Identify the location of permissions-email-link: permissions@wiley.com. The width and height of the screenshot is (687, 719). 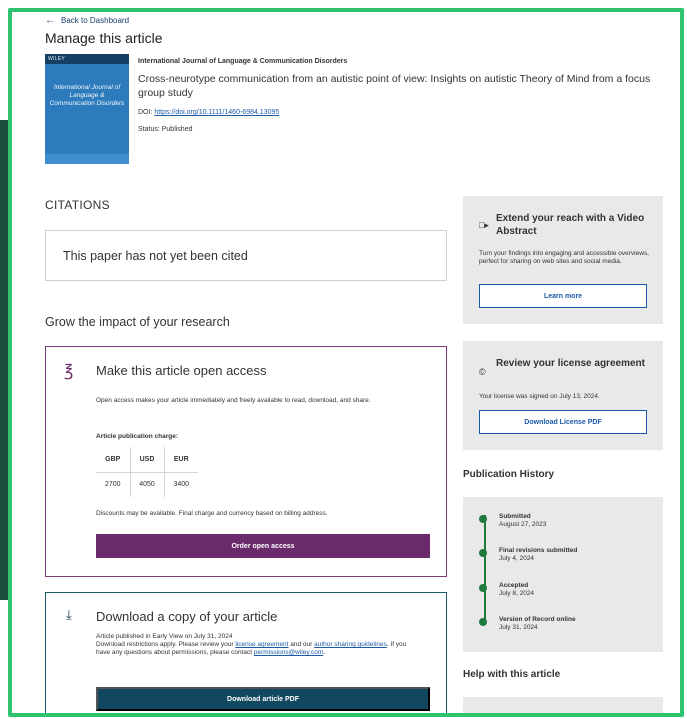
(288, 652).